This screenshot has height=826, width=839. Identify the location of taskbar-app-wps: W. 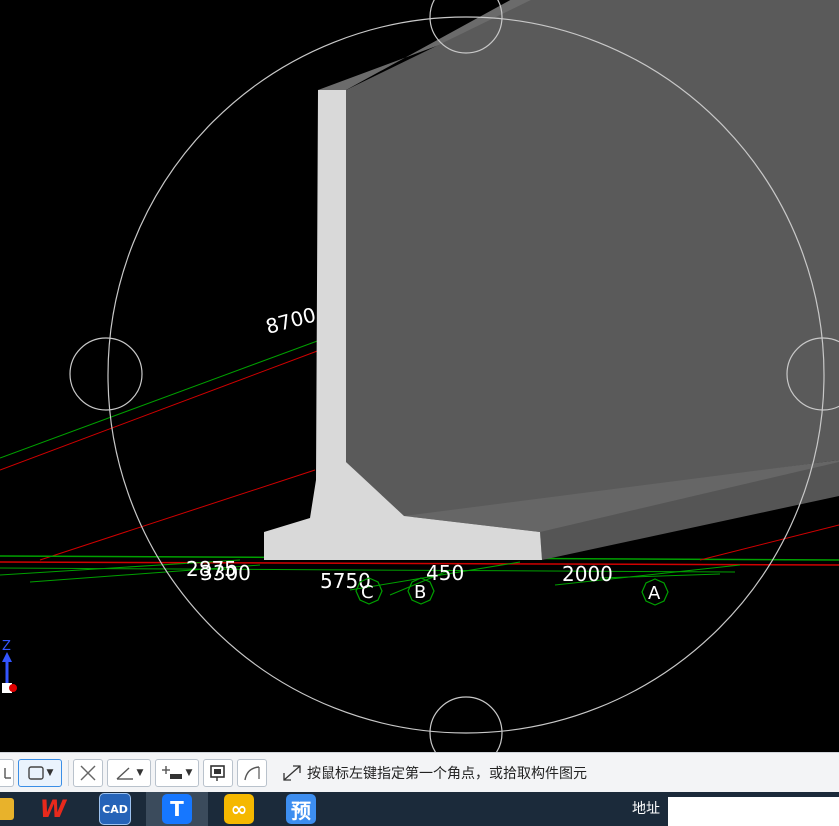
(53, 809).